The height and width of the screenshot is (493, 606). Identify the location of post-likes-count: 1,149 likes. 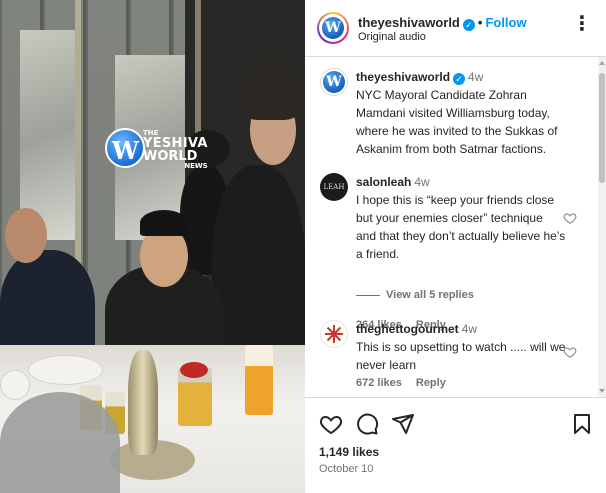
(349, 452).